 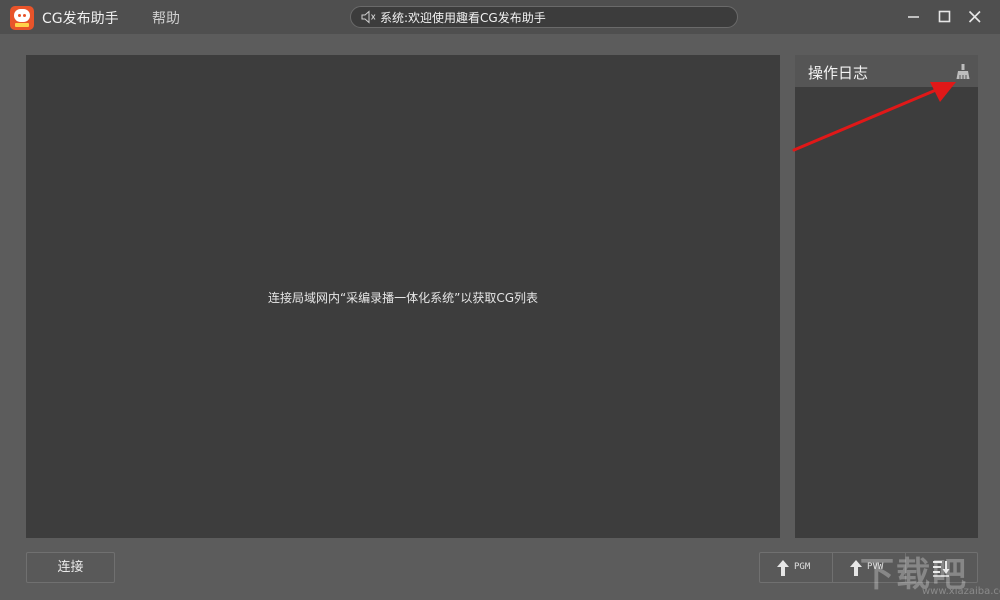 What do you see at coordinates (463, 18) in the screenshot?
I see `system-notice-text: 系统:欢迎使用趣看CG发布助手` at bounding box center [463, 18].